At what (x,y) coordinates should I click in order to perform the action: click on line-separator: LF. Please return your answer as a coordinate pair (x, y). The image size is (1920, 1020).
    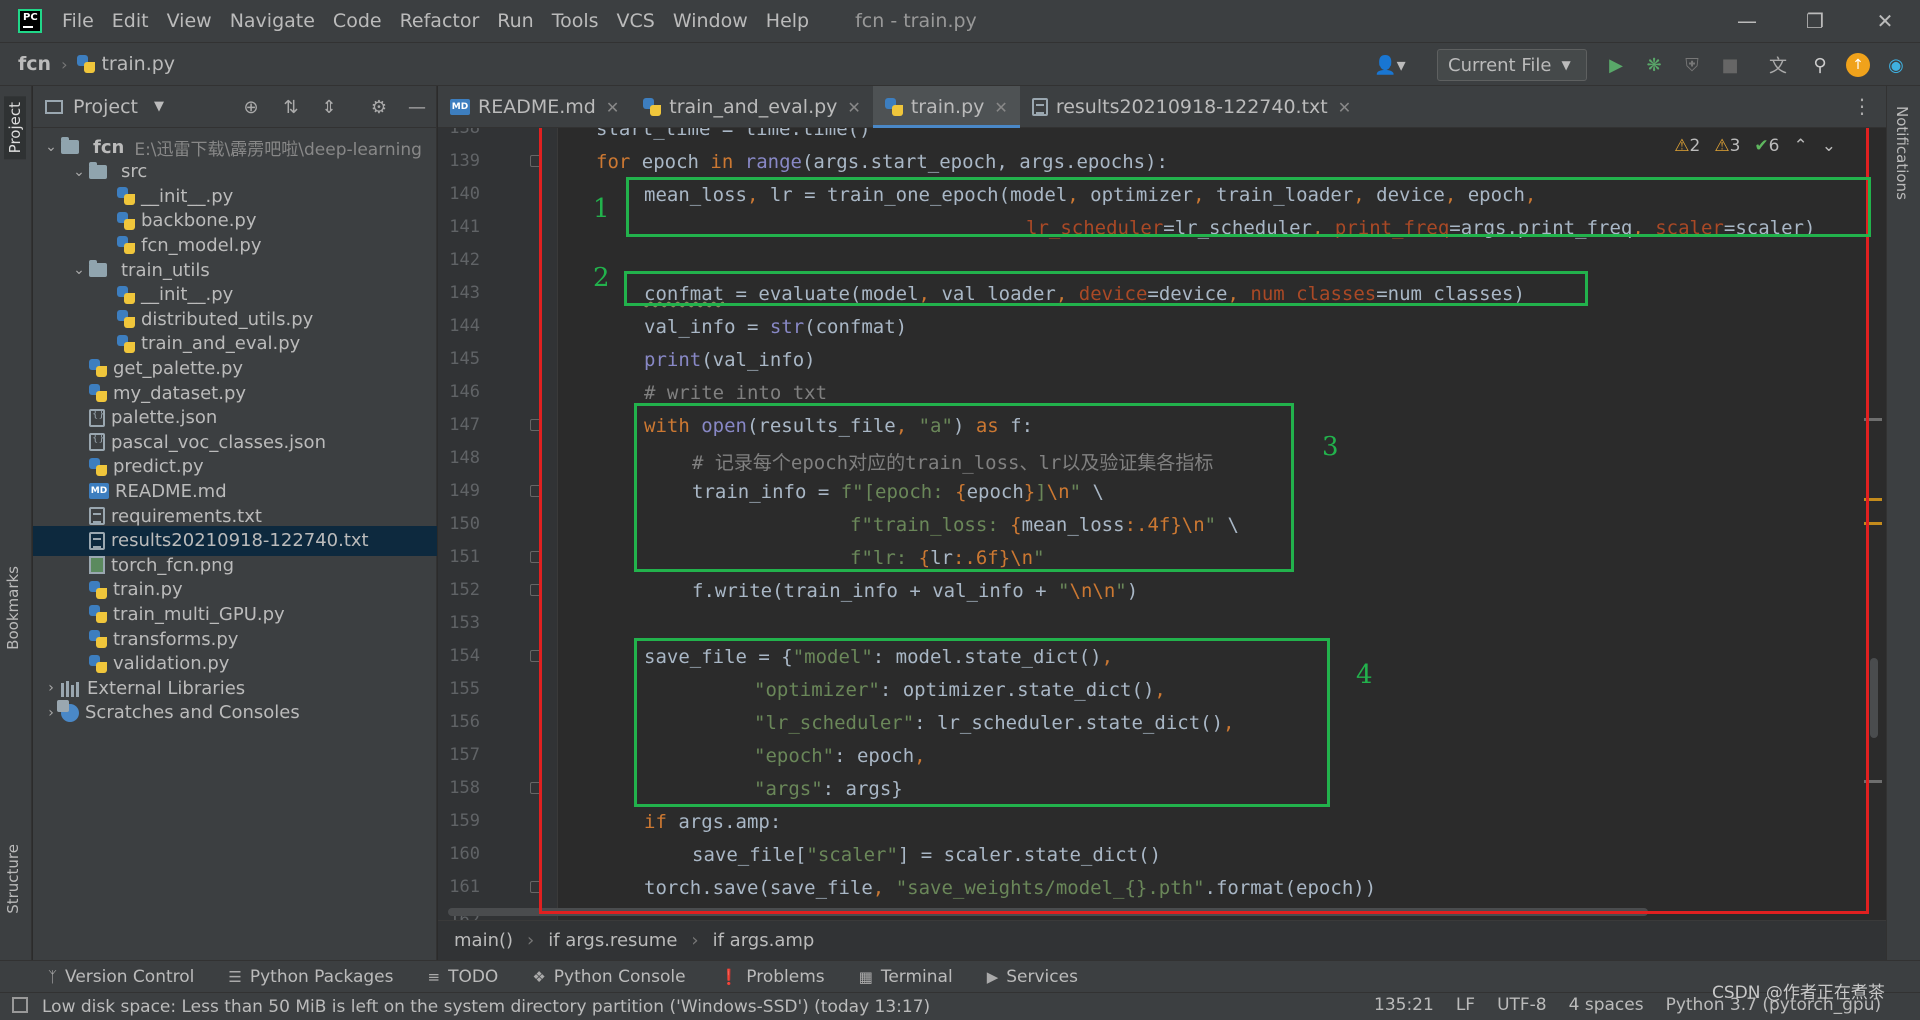
    Looking at the image, I should click on (1465, 1005).